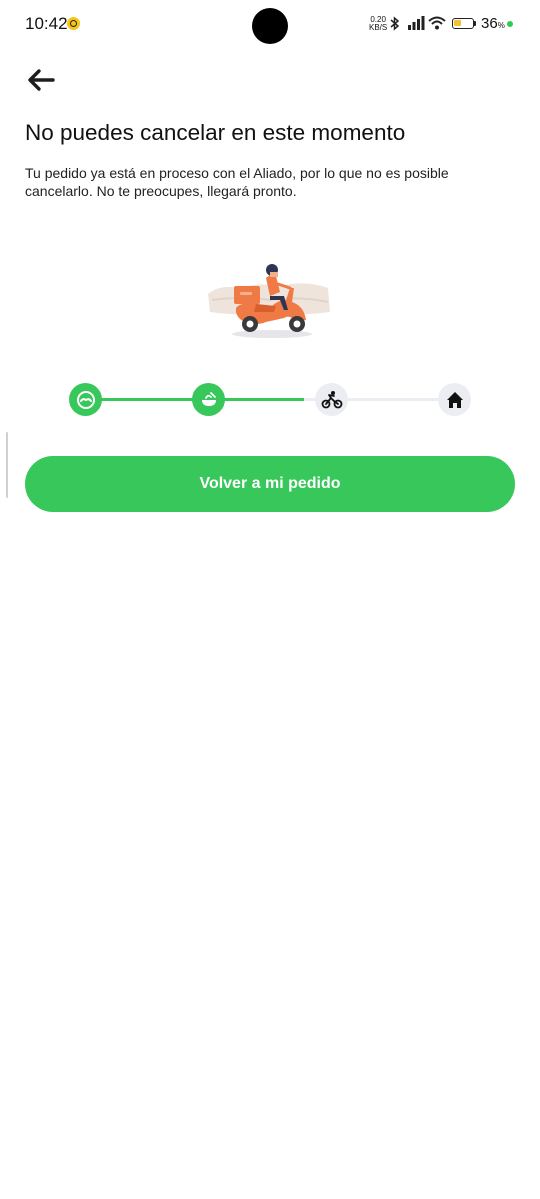  I want to click on cyclist-icon, so click(331, 399).